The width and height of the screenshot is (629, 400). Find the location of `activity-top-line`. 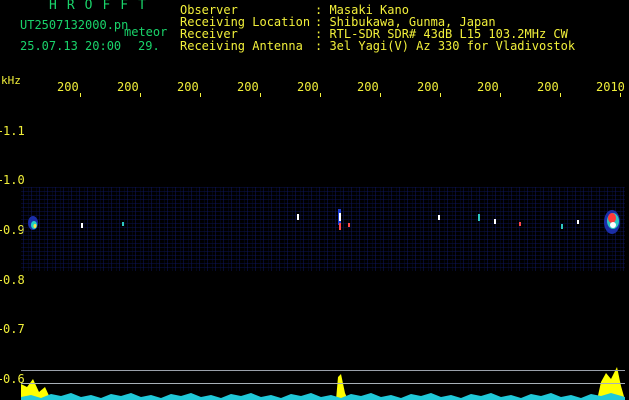

activity-top-line is located at coordinates (323, 370).